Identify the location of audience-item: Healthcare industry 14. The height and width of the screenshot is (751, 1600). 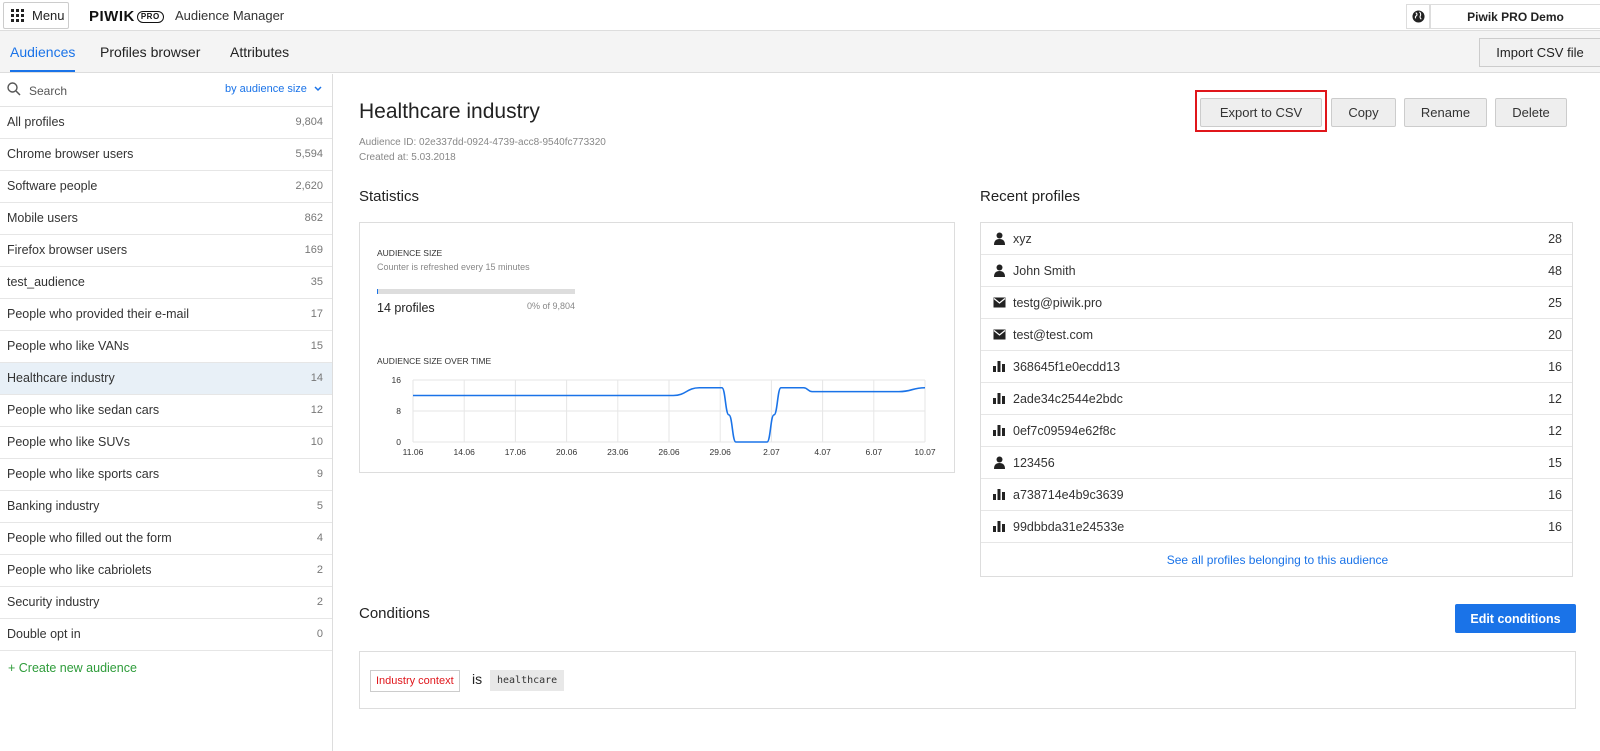
(166, 379).